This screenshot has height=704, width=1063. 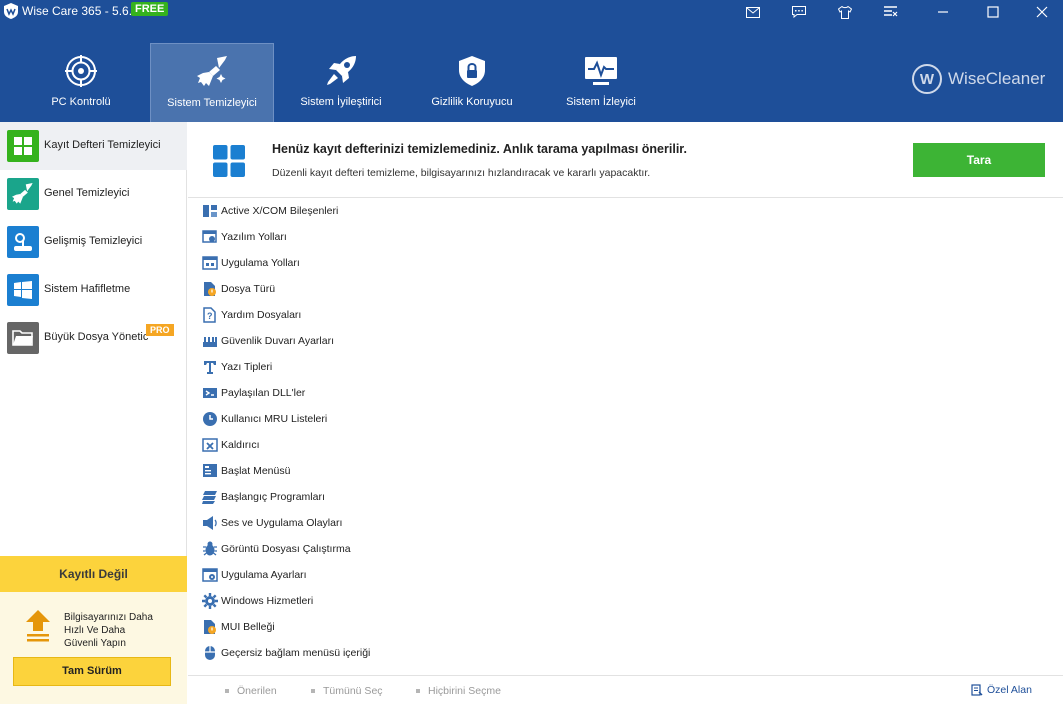 What do you see at coordinates (472, 102) in the screenshot?
I see `tab-label: Gizlilik Koruyucu` at bounding box center [472, 102].